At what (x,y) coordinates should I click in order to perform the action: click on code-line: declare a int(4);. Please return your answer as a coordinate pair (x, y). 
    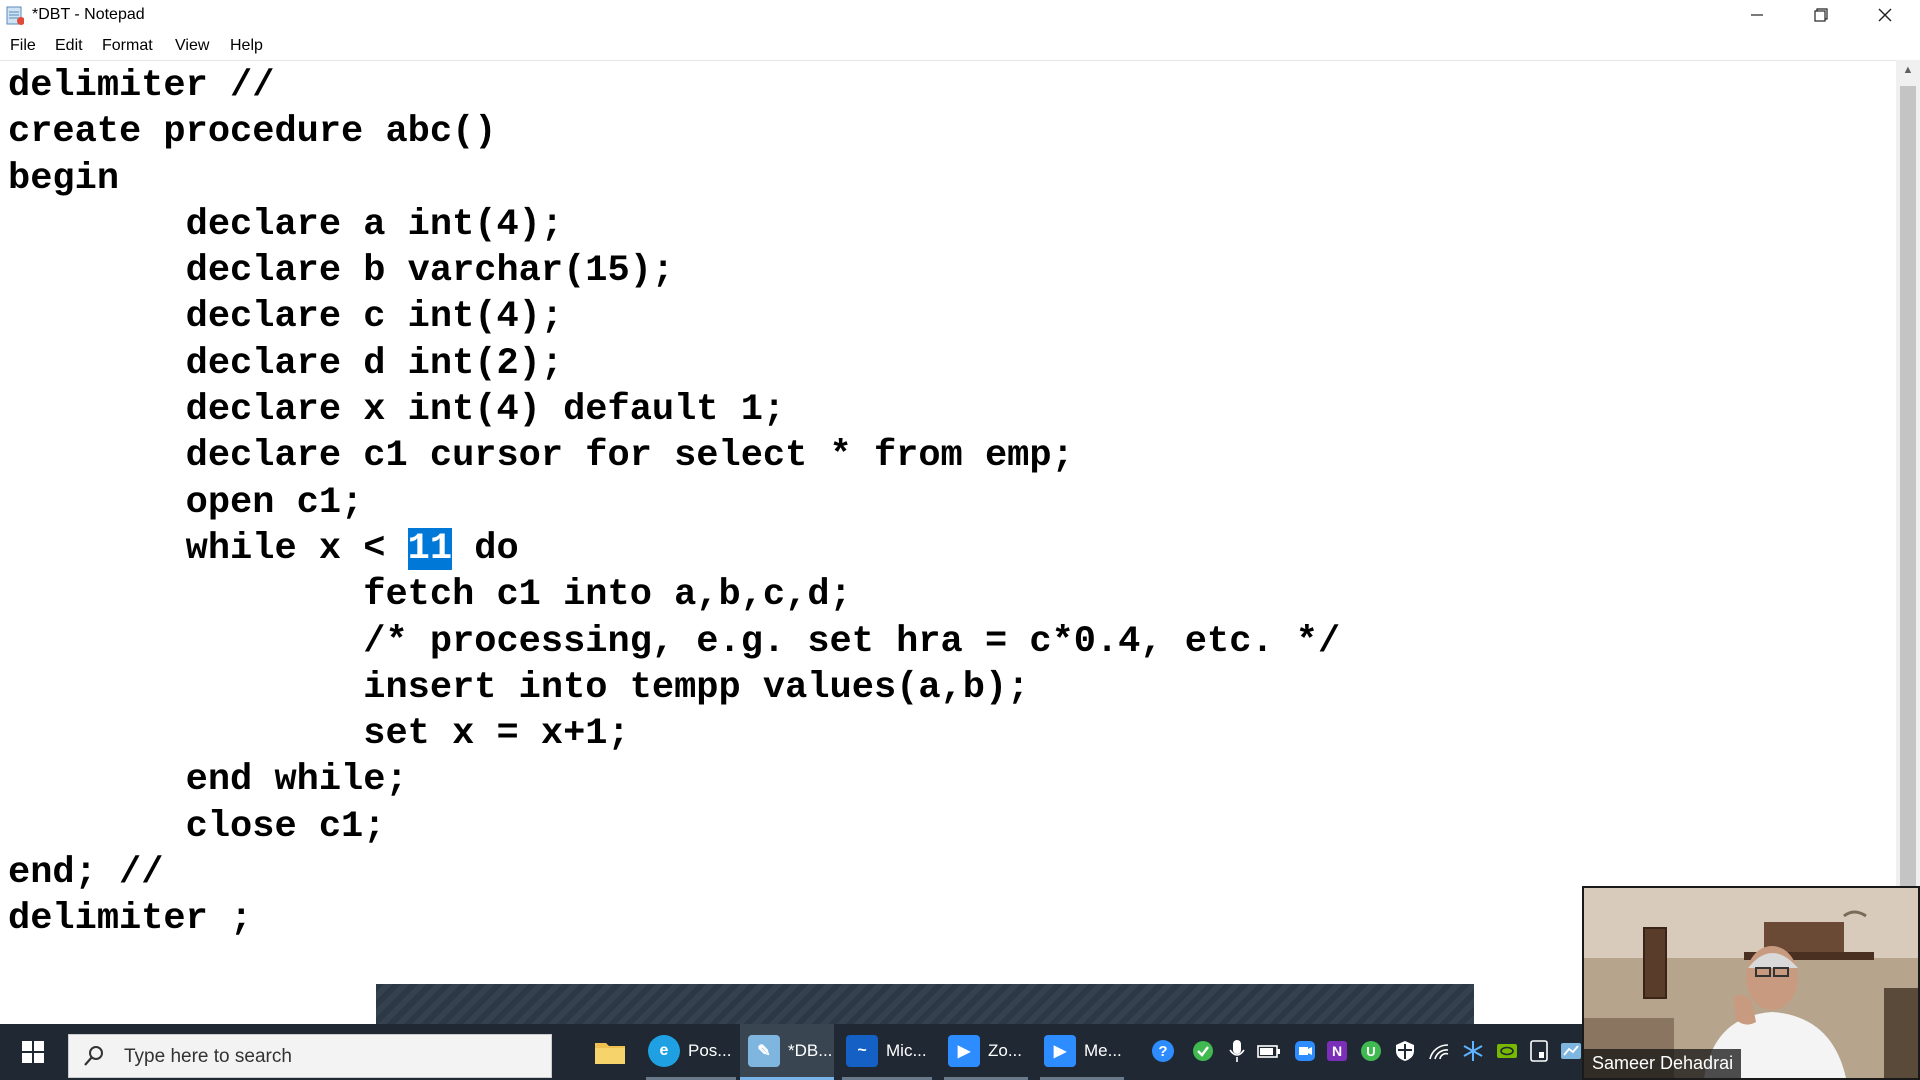
    Looking at the image, I should click on (286, 224).